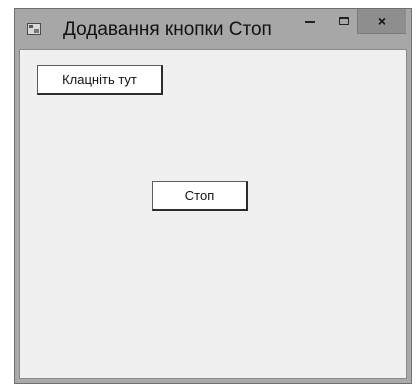  I want to click on close-button: ×, so click(381, 21).